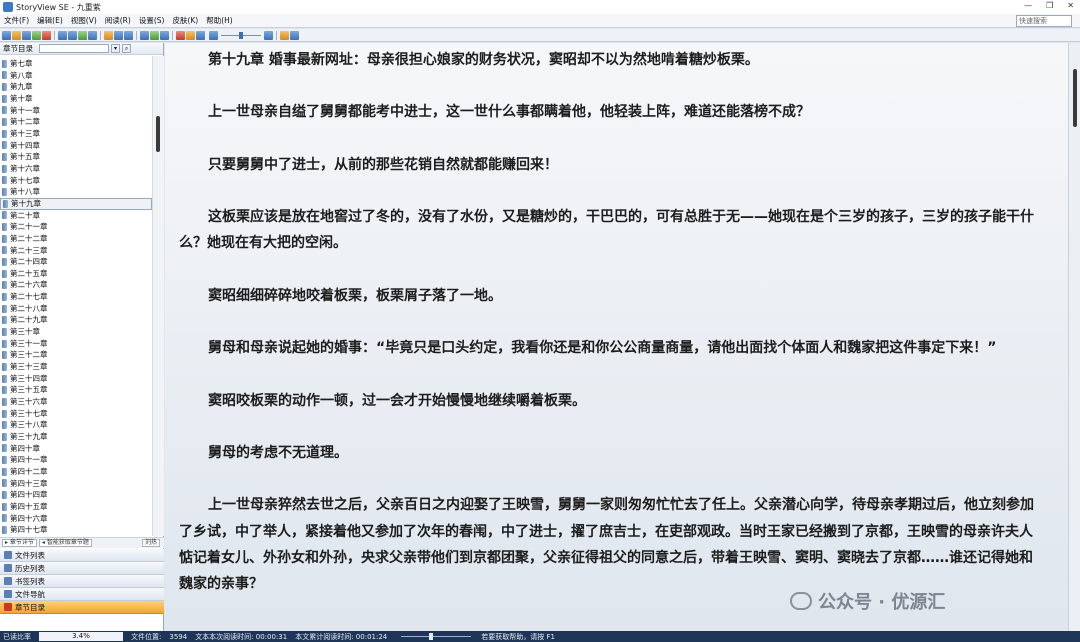 The width and height of the screenshot is (1080, 642). I want to click on zoom-out-icon, so click(213, 35).